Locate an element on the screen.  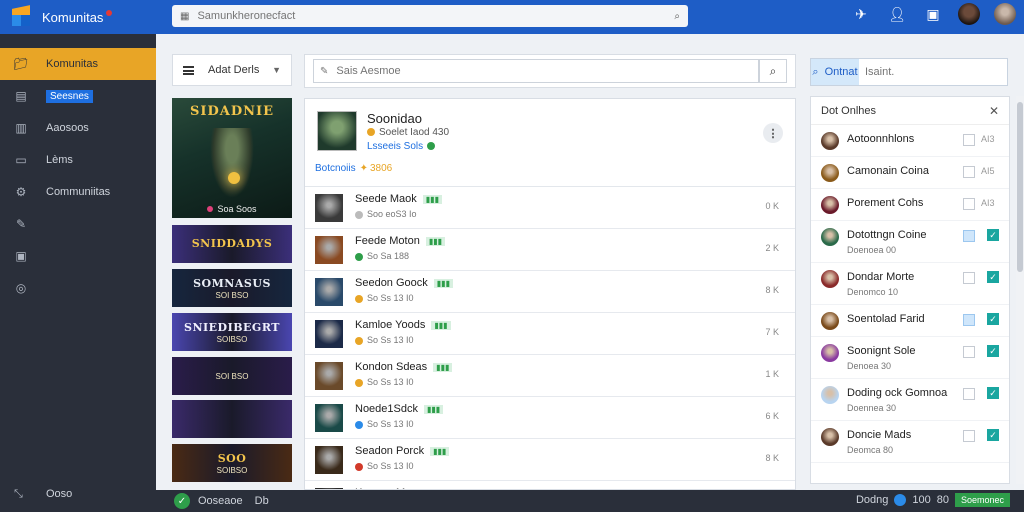
game-tag: Botcnoiis ✦ 3806 is located at coordinates (353, 168).